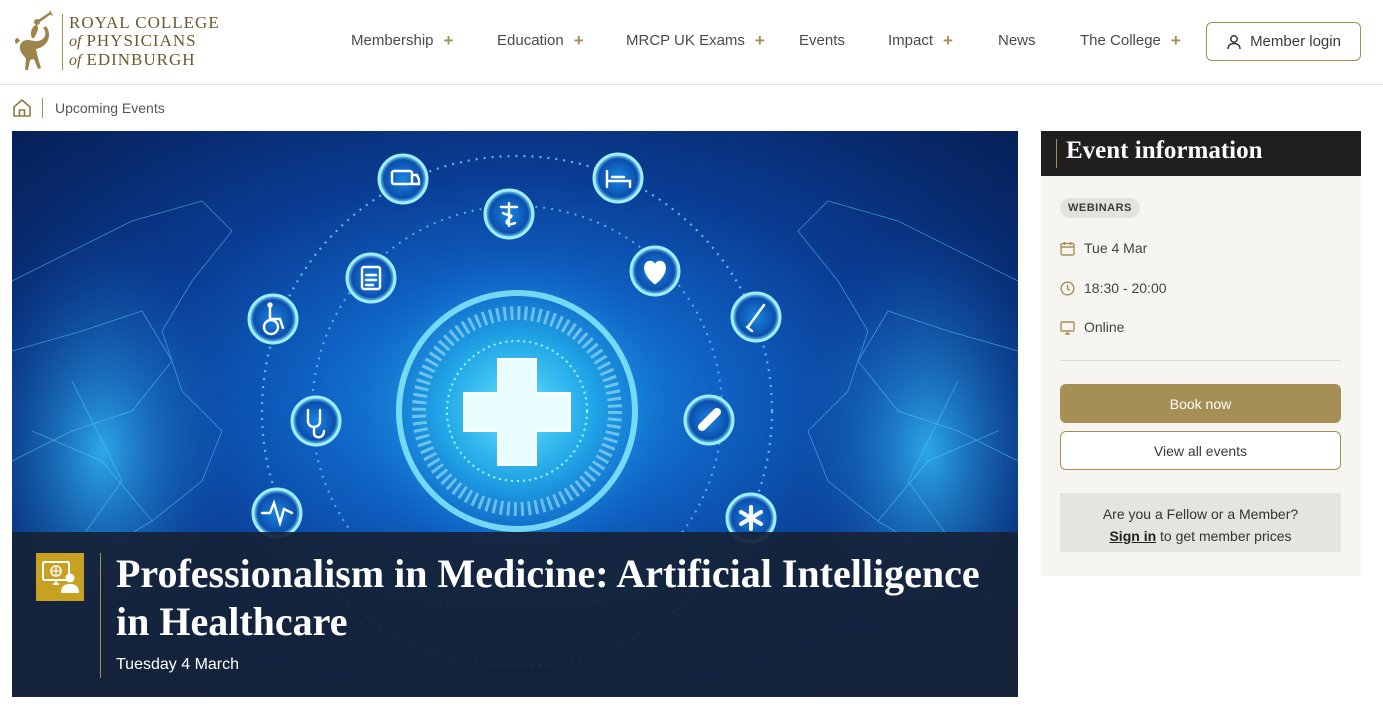 This screenshot has height=711, width=1383. Describe the element at coordinates (1226, 536) in the screenshot. I see `sign-in-suffix: to get member prices` at that location.